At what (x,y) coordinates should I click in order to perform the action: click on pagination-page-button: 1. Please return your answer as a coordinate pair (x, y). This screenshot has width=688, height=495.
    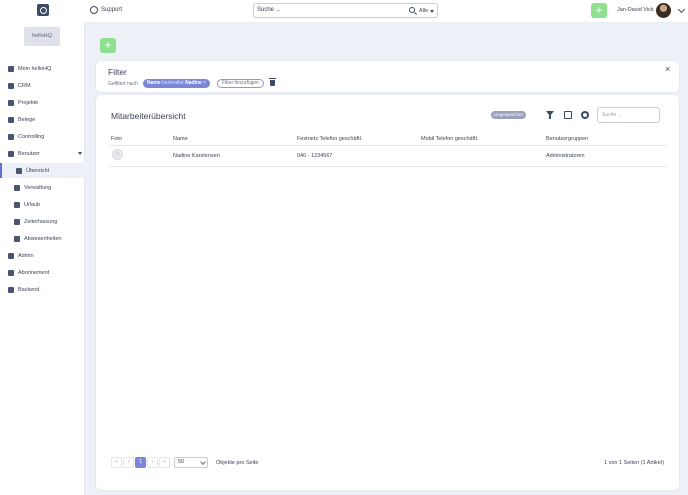
    Looking at the image, I should click on (140, 462).